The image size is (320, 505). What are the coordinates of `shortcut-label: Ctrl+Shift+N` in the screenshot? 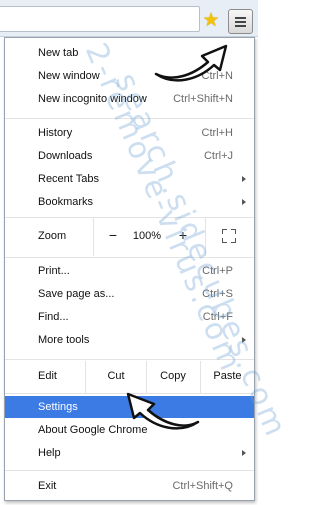 It's located at (203, 99).